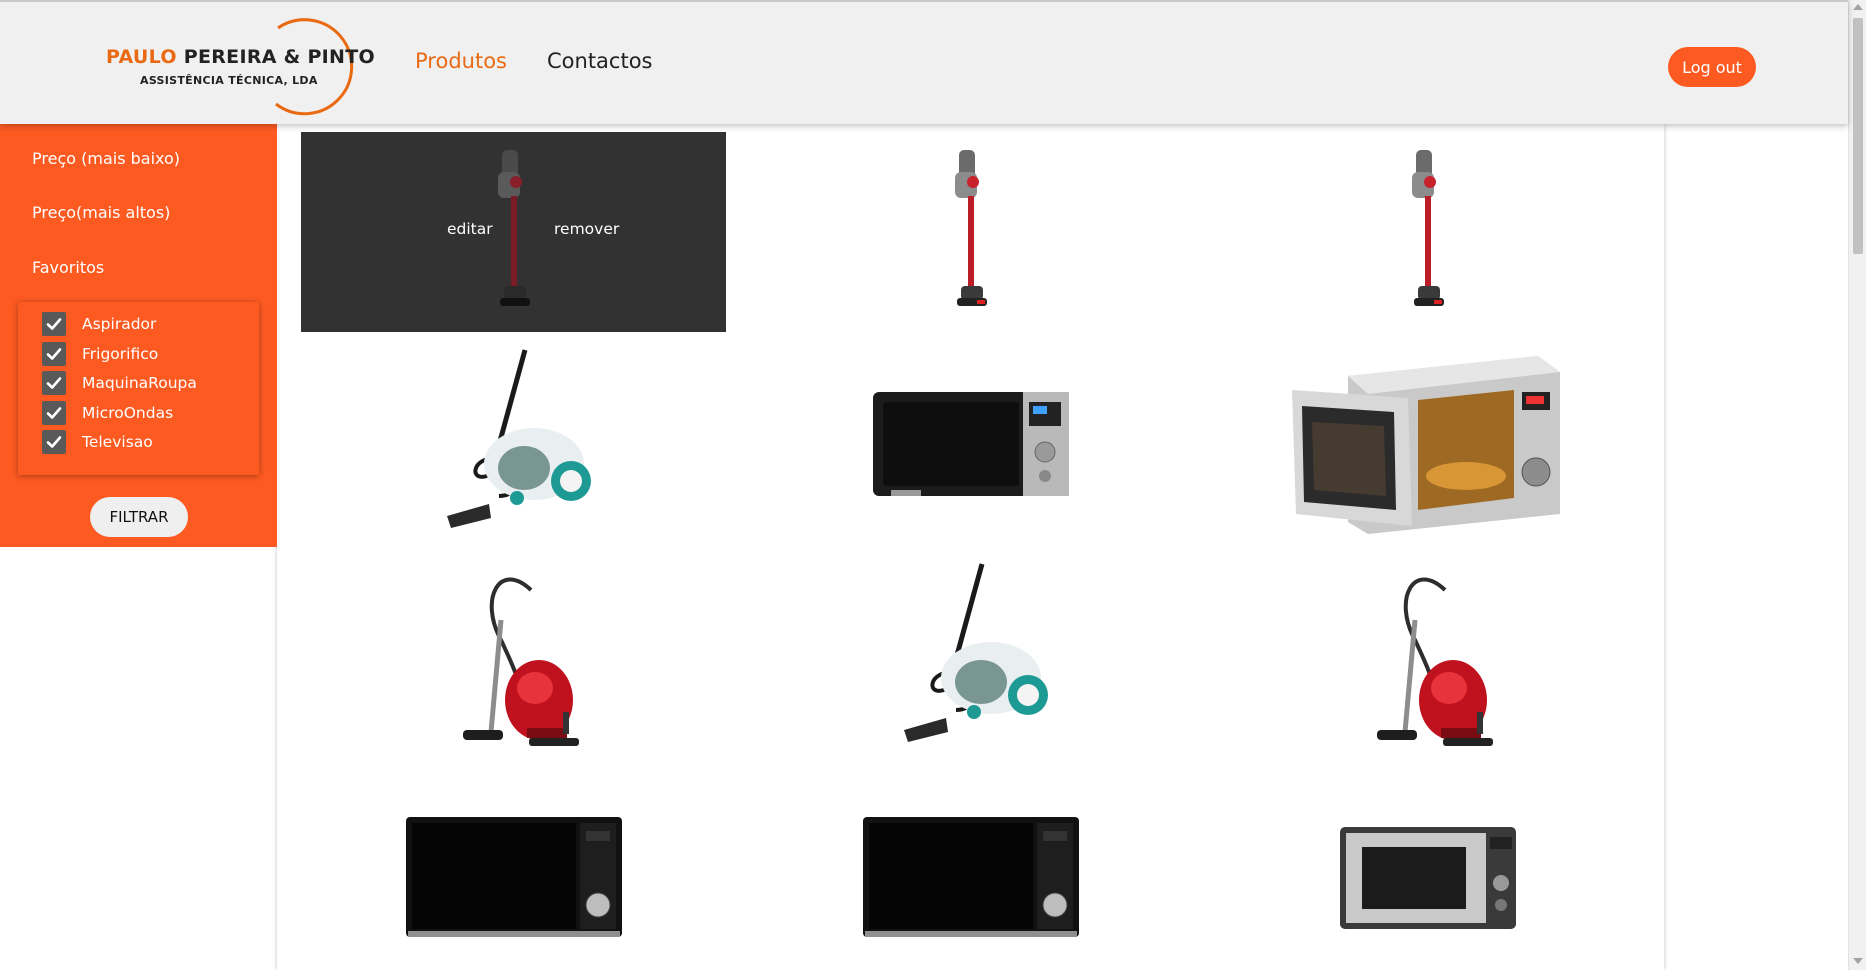 This screenshot has height=970, width=1866. What do you see at coordinates (139, 383) in the screenshot?
I see `category-label: MaquinaRoupa` at bounding box center [139, 383].